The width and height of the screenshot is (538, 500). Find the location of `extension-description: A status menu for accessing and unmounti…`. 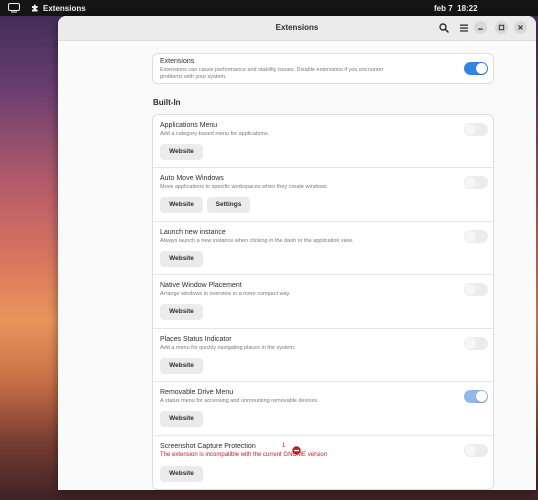

extension-description: A status menu for accessing and unmounti… is located at coordinates (239, 401).